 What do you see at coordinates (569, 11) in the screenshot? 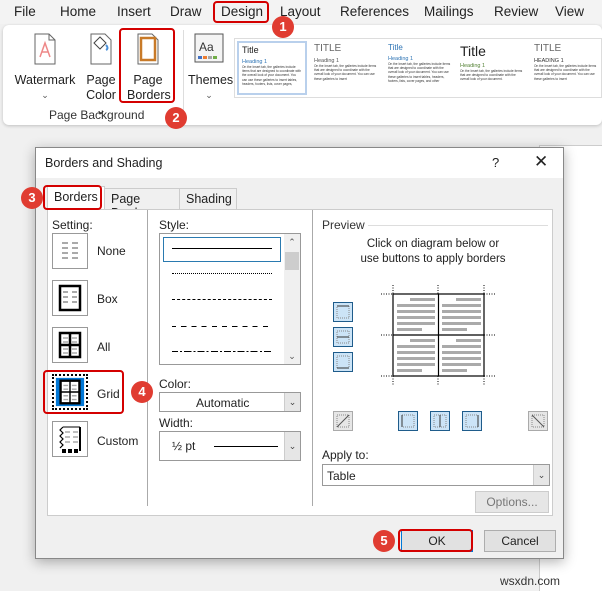
I see `menu-view: View` at bounding box center [569, 11].